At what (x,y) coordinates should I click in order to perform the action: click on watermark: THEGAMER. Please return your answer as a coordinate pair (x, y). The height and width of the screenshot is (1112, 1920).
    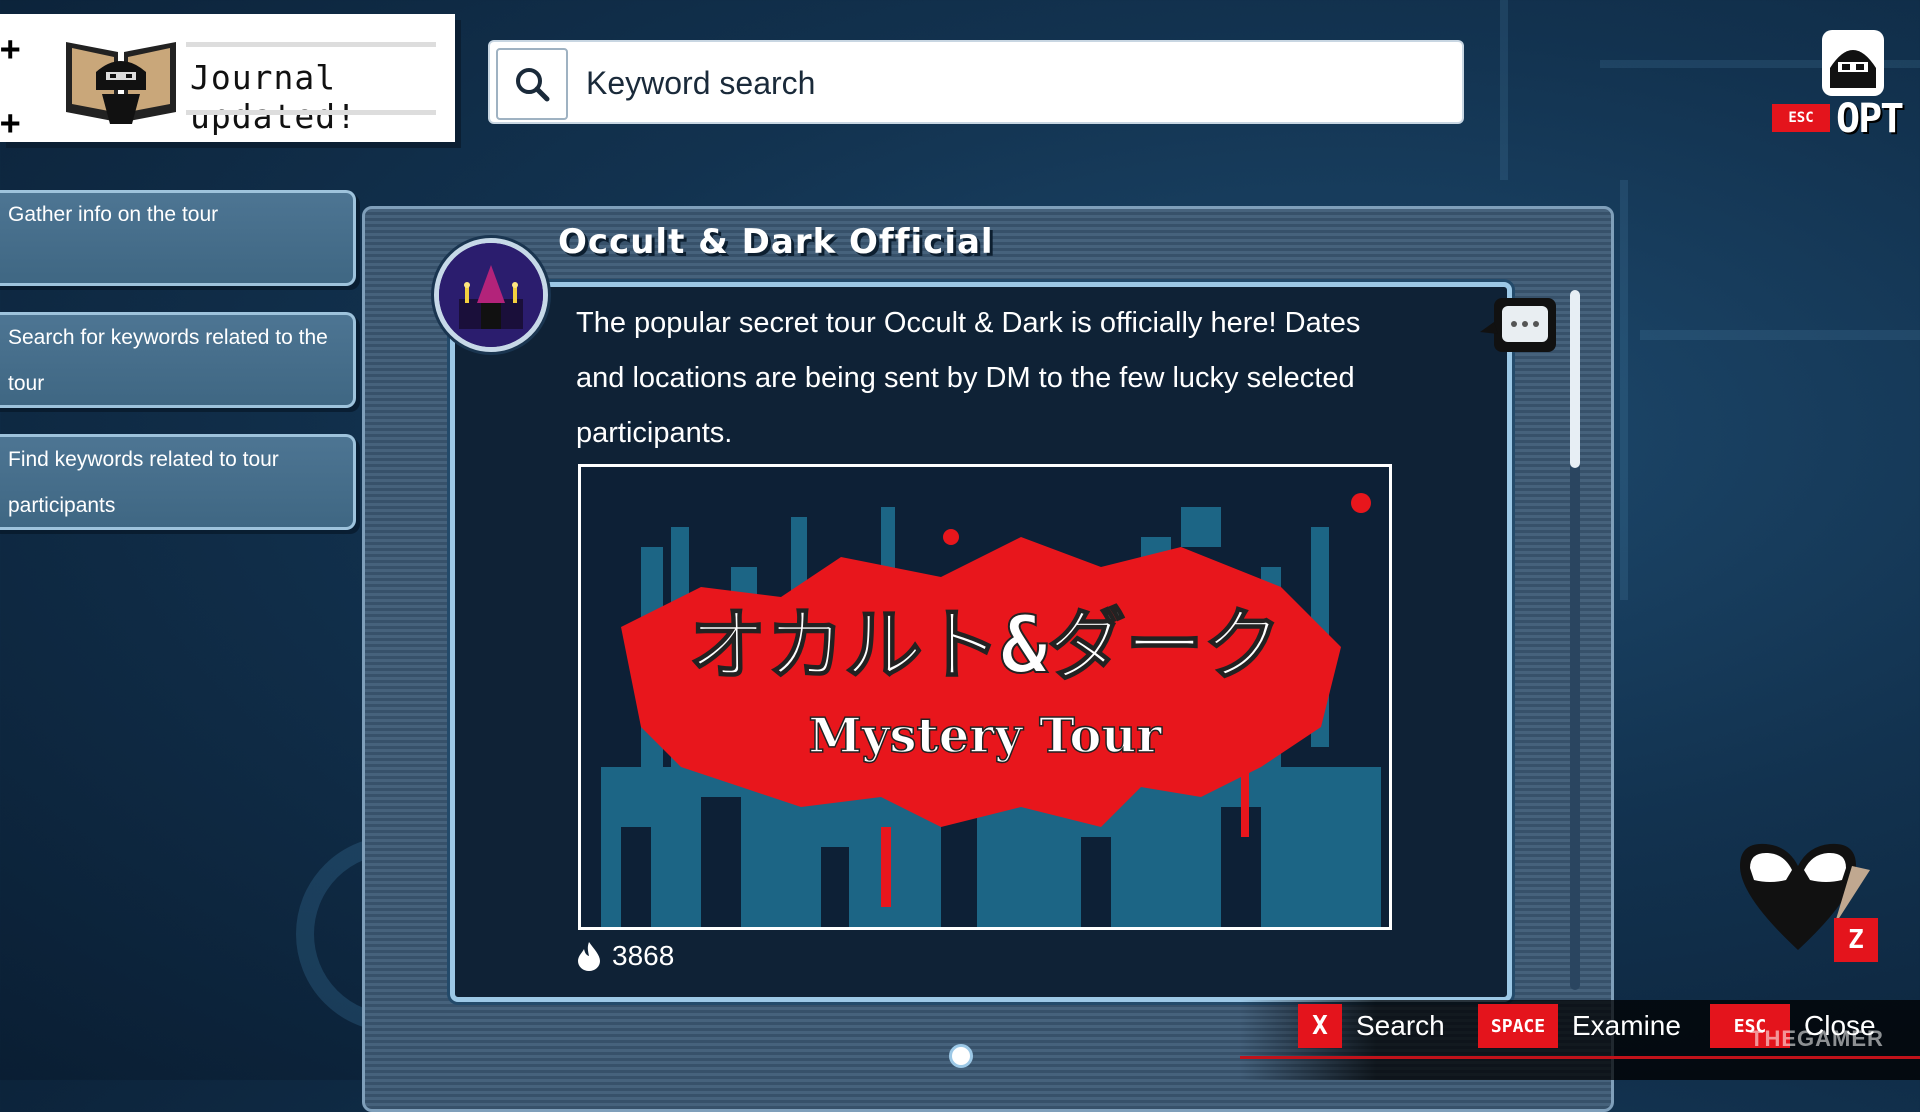
    Looking at the image, I should click on (1817, 1038).